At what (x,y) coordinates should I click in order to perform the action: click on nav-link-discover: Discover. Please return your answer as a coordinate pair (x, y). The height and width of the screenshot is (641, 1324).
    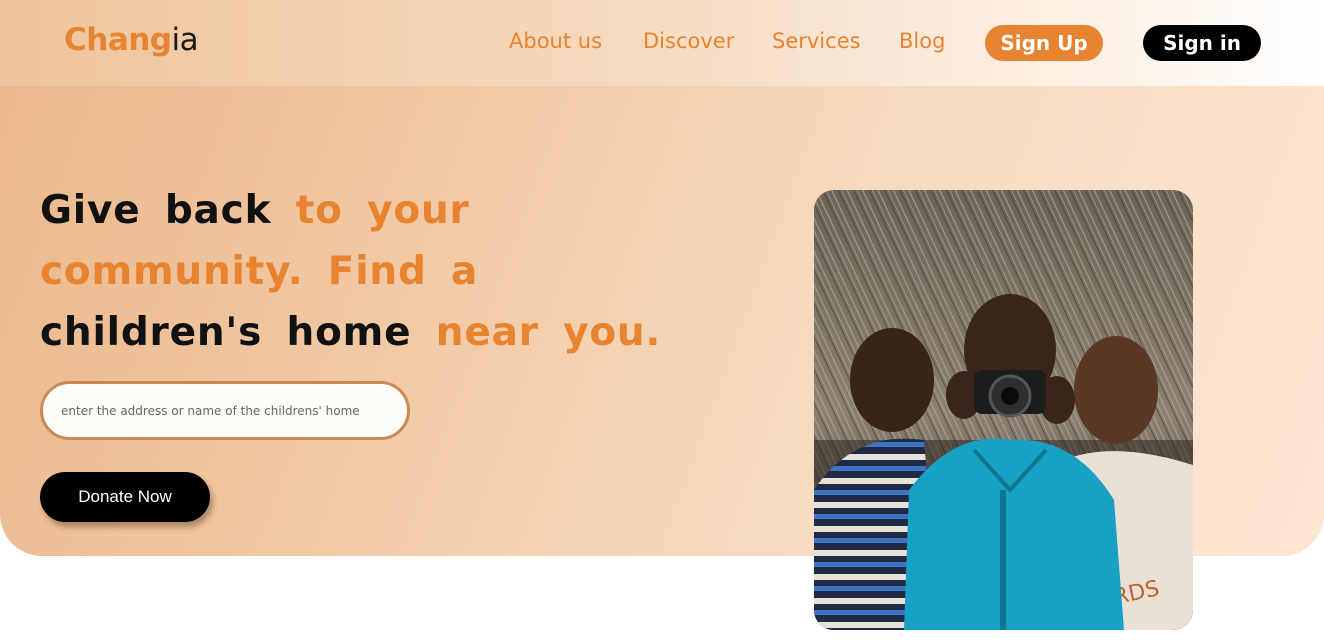
    Looking at the image, I should click on (688, 41).